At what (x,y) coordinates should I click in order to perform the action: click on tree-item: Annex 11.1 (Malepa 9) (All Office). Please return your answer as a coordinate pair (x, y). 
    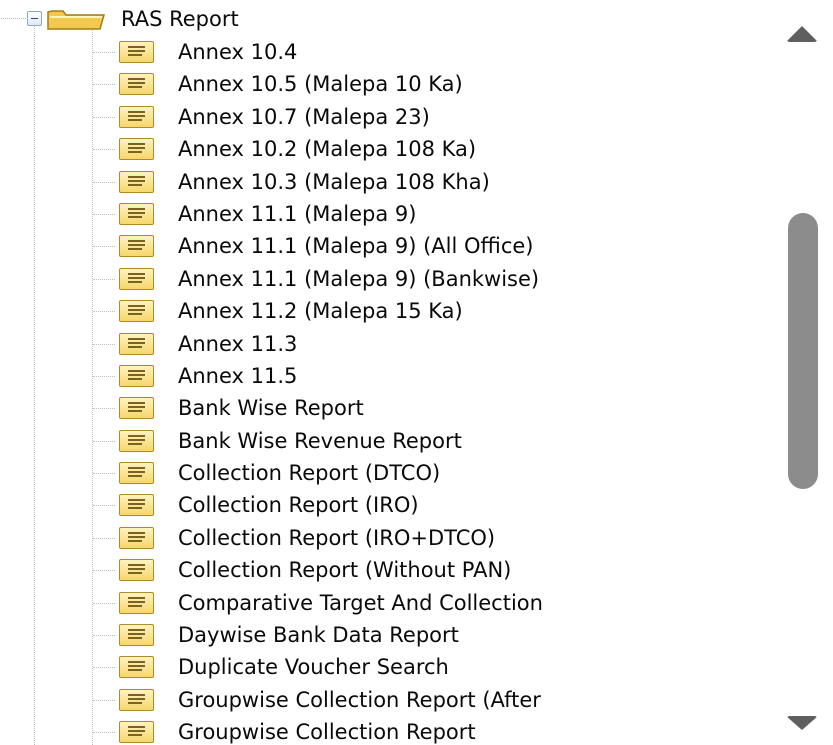
    Looking at the image, I should click on (385, 246).